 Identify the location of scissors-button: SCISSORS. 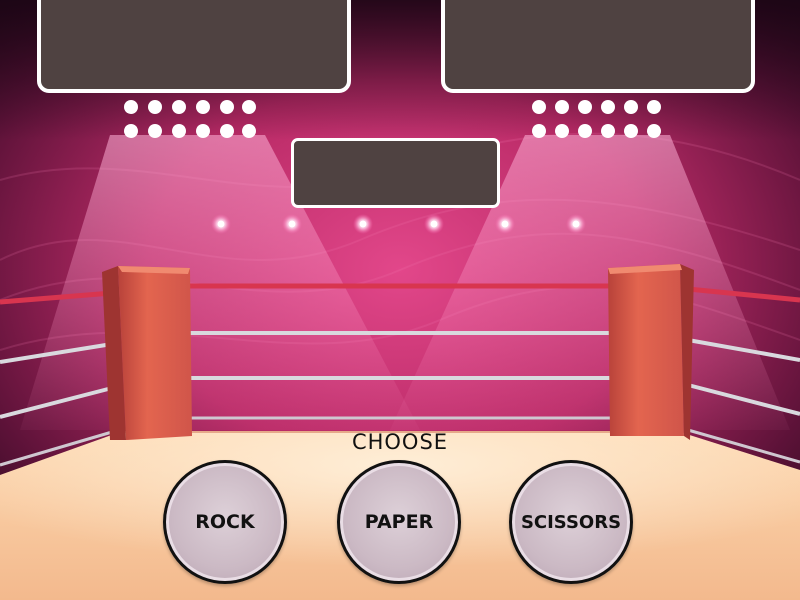
(571, 522).